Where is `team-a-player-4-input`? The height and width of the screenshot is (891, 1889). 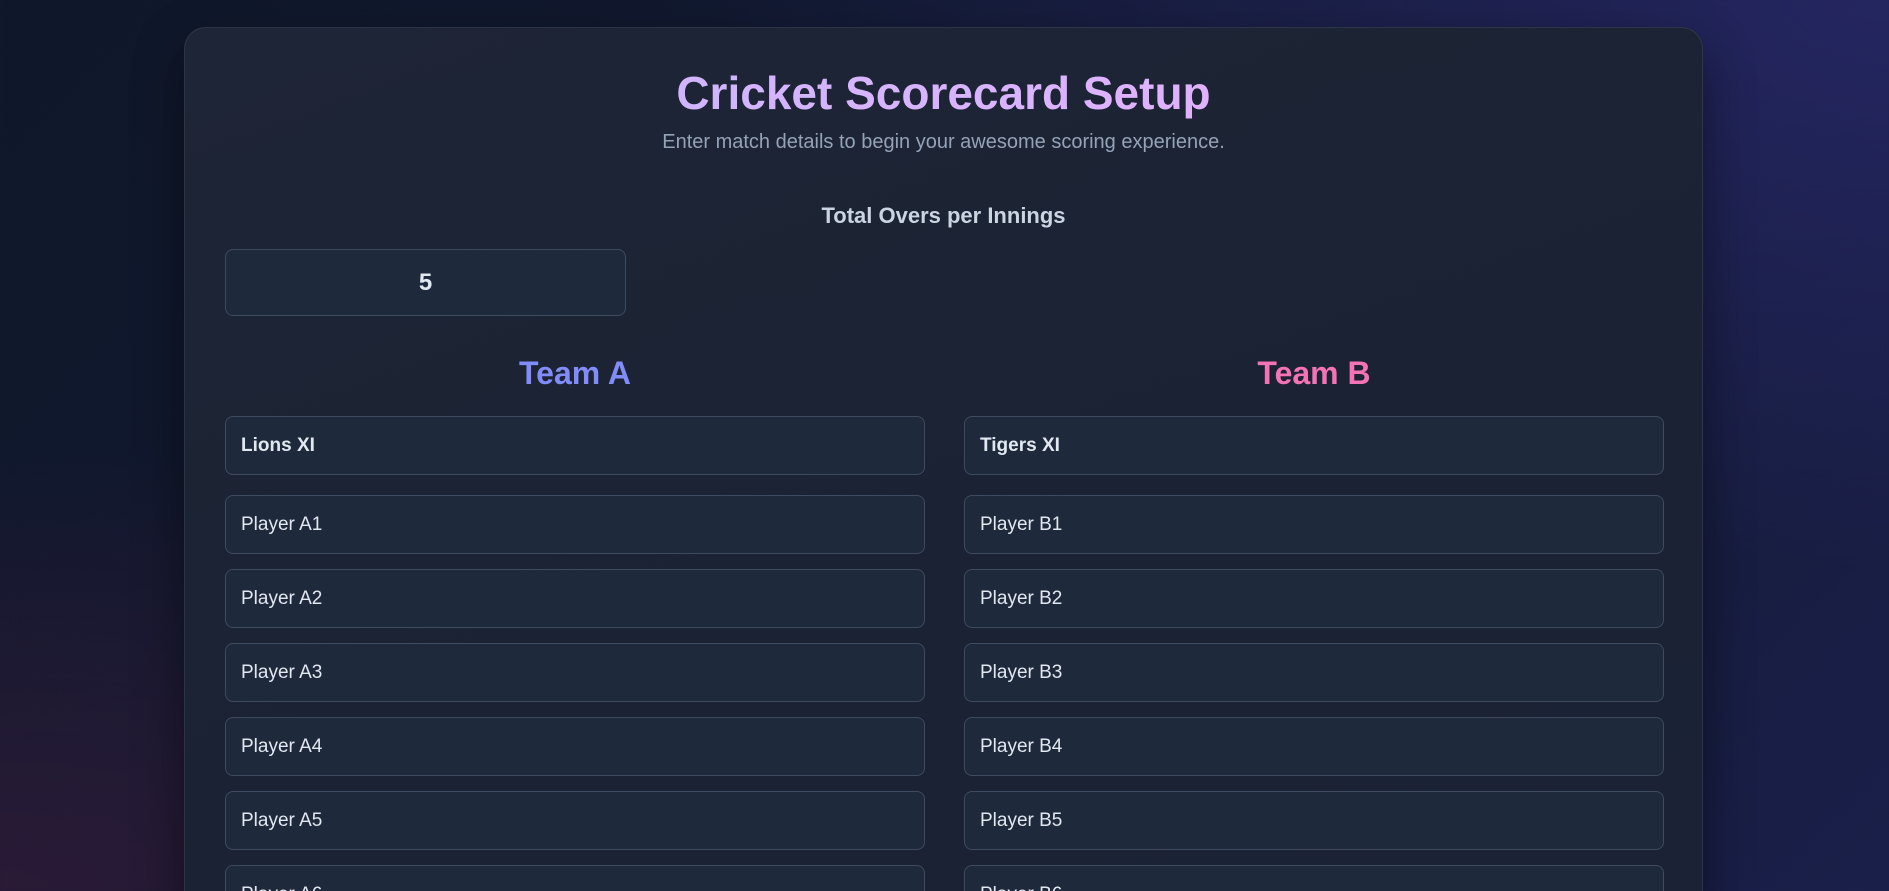
team-a-player-4-input is located at coordinates (575, 746).